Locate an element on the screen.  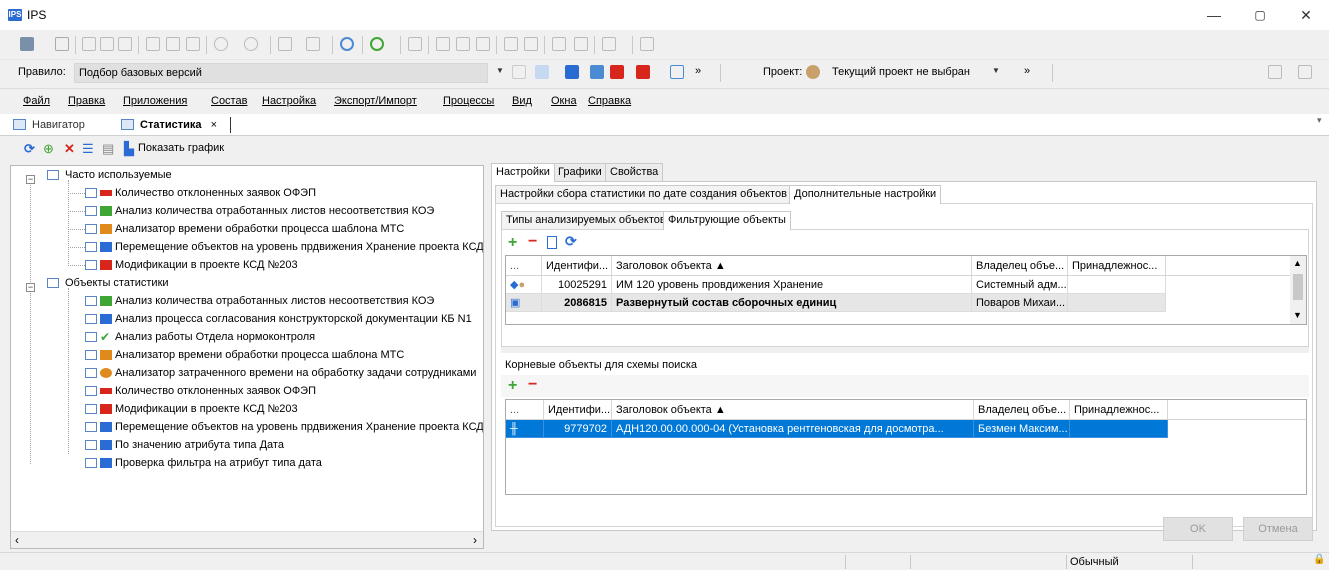
tab-charts: Графики is located at coordinates (580, 172).